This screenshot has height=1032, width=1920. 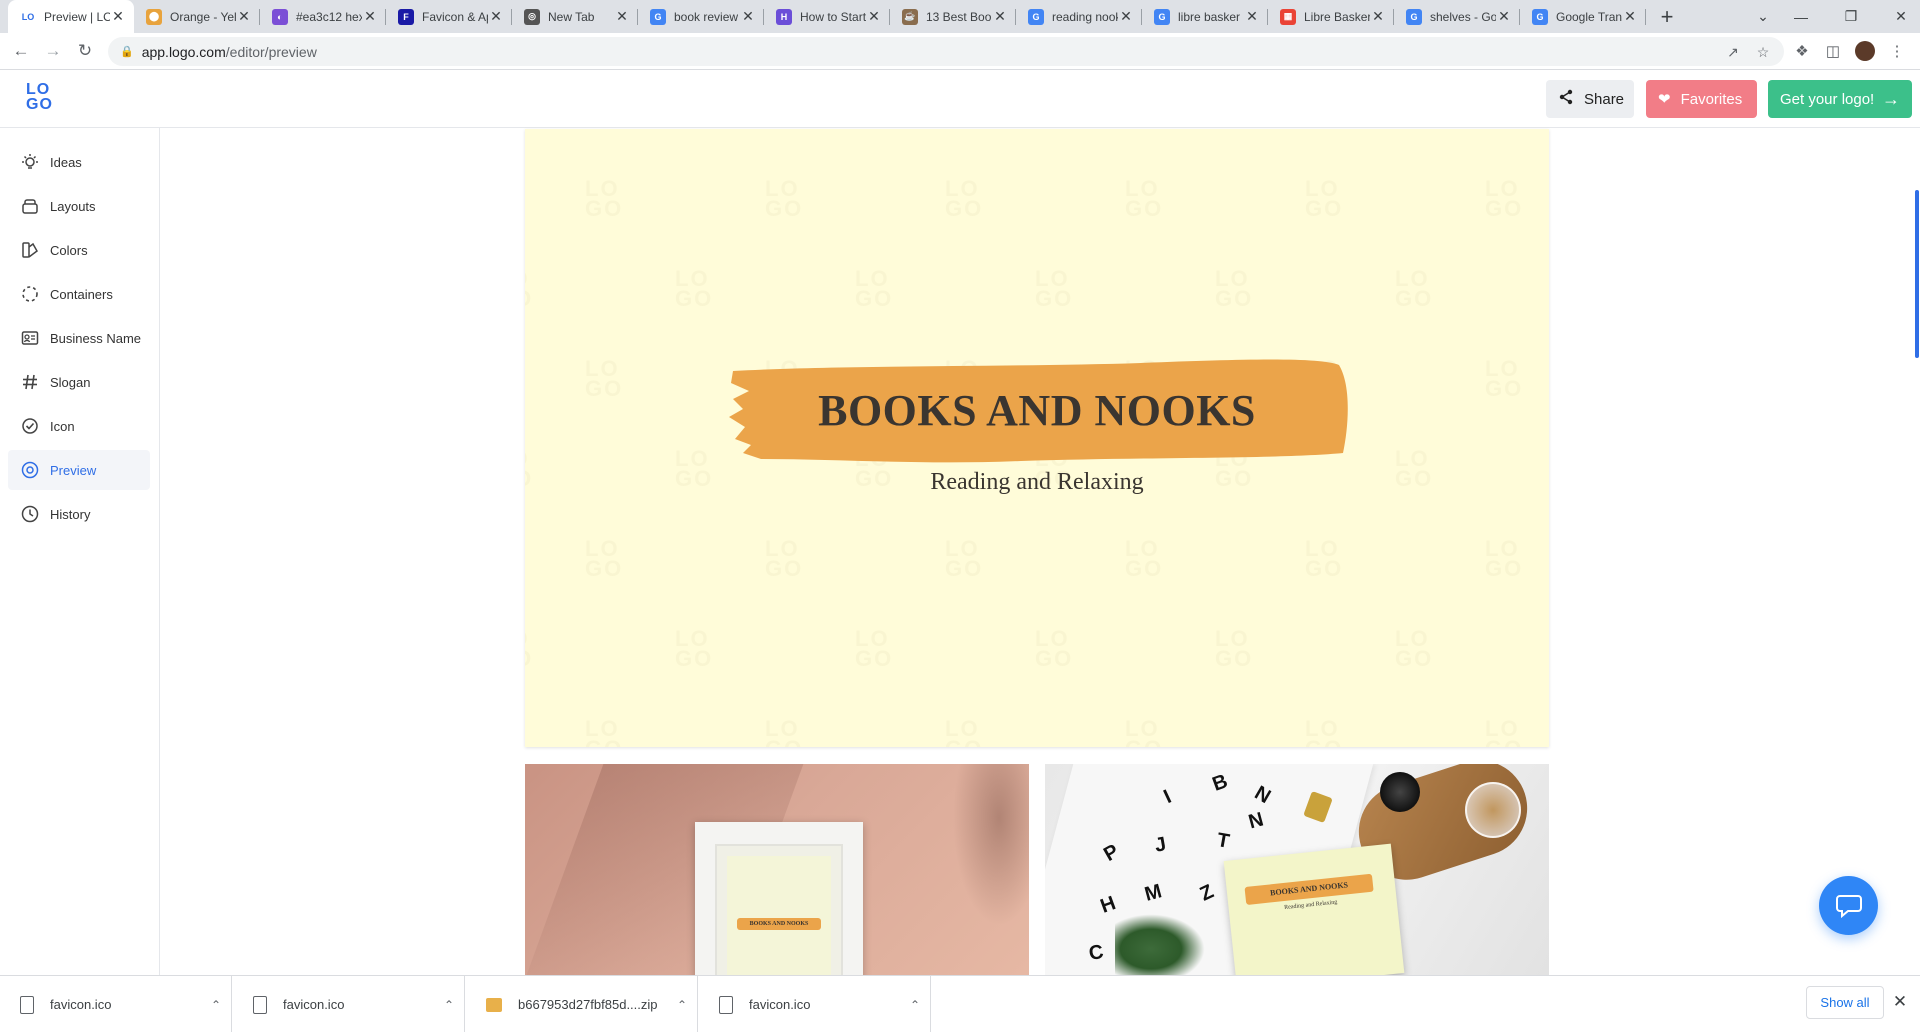 I want to click on tab-title: reading nook, so click(x=1085, y=16).